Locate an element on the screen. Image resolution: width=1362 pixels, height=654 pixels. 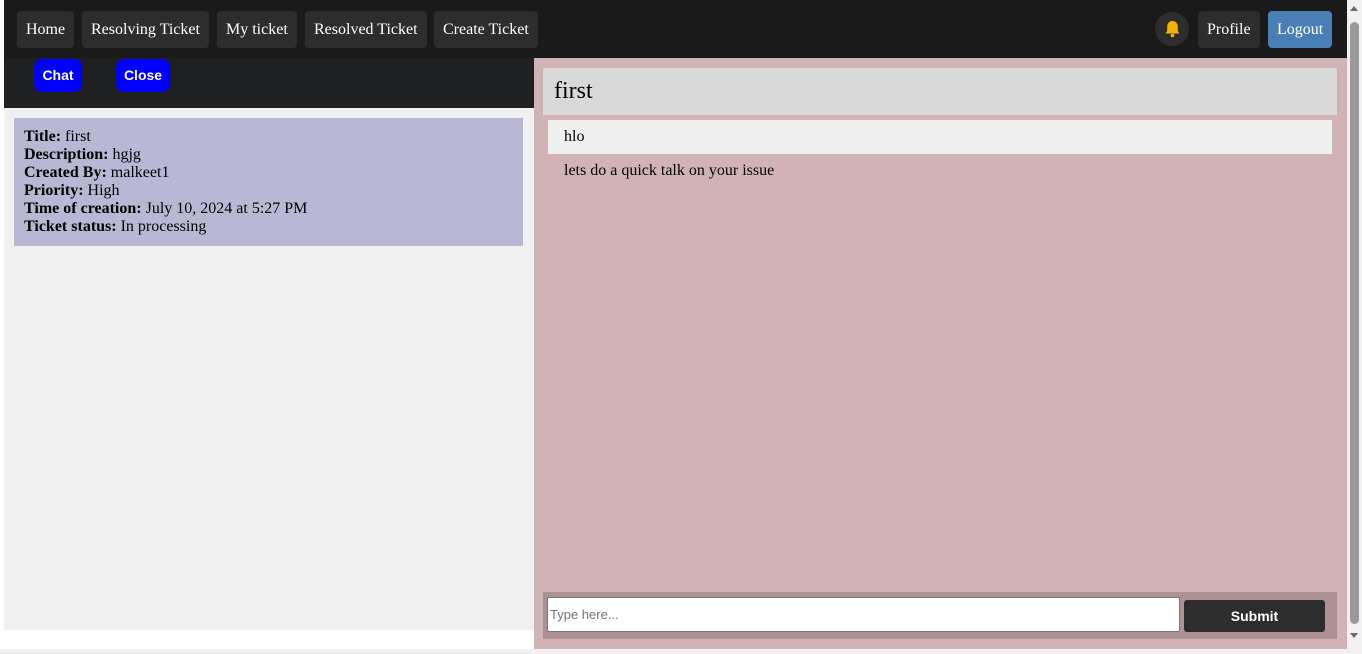
close-ticket-button: Close is located at coordinates (143, 75).